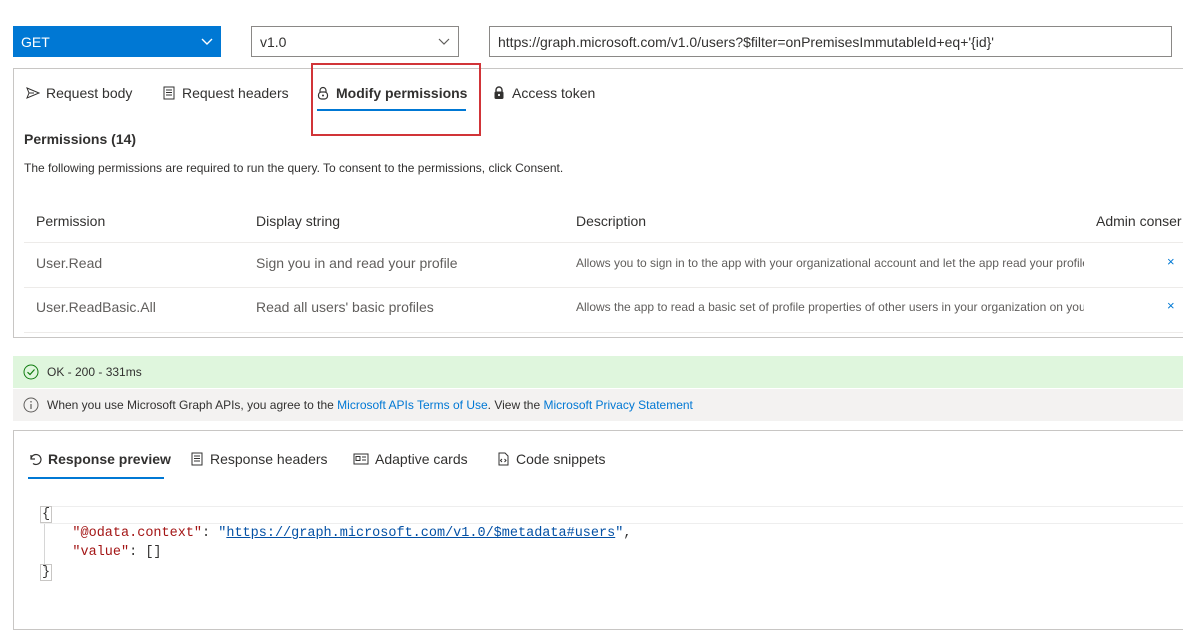 The width and height of the screenshot is (1183, 630). What do you see at coordinates (96, 307) in the screenshot?
I see `permission-name: User.ReadBasic.All` at bounding box center [96, 307].